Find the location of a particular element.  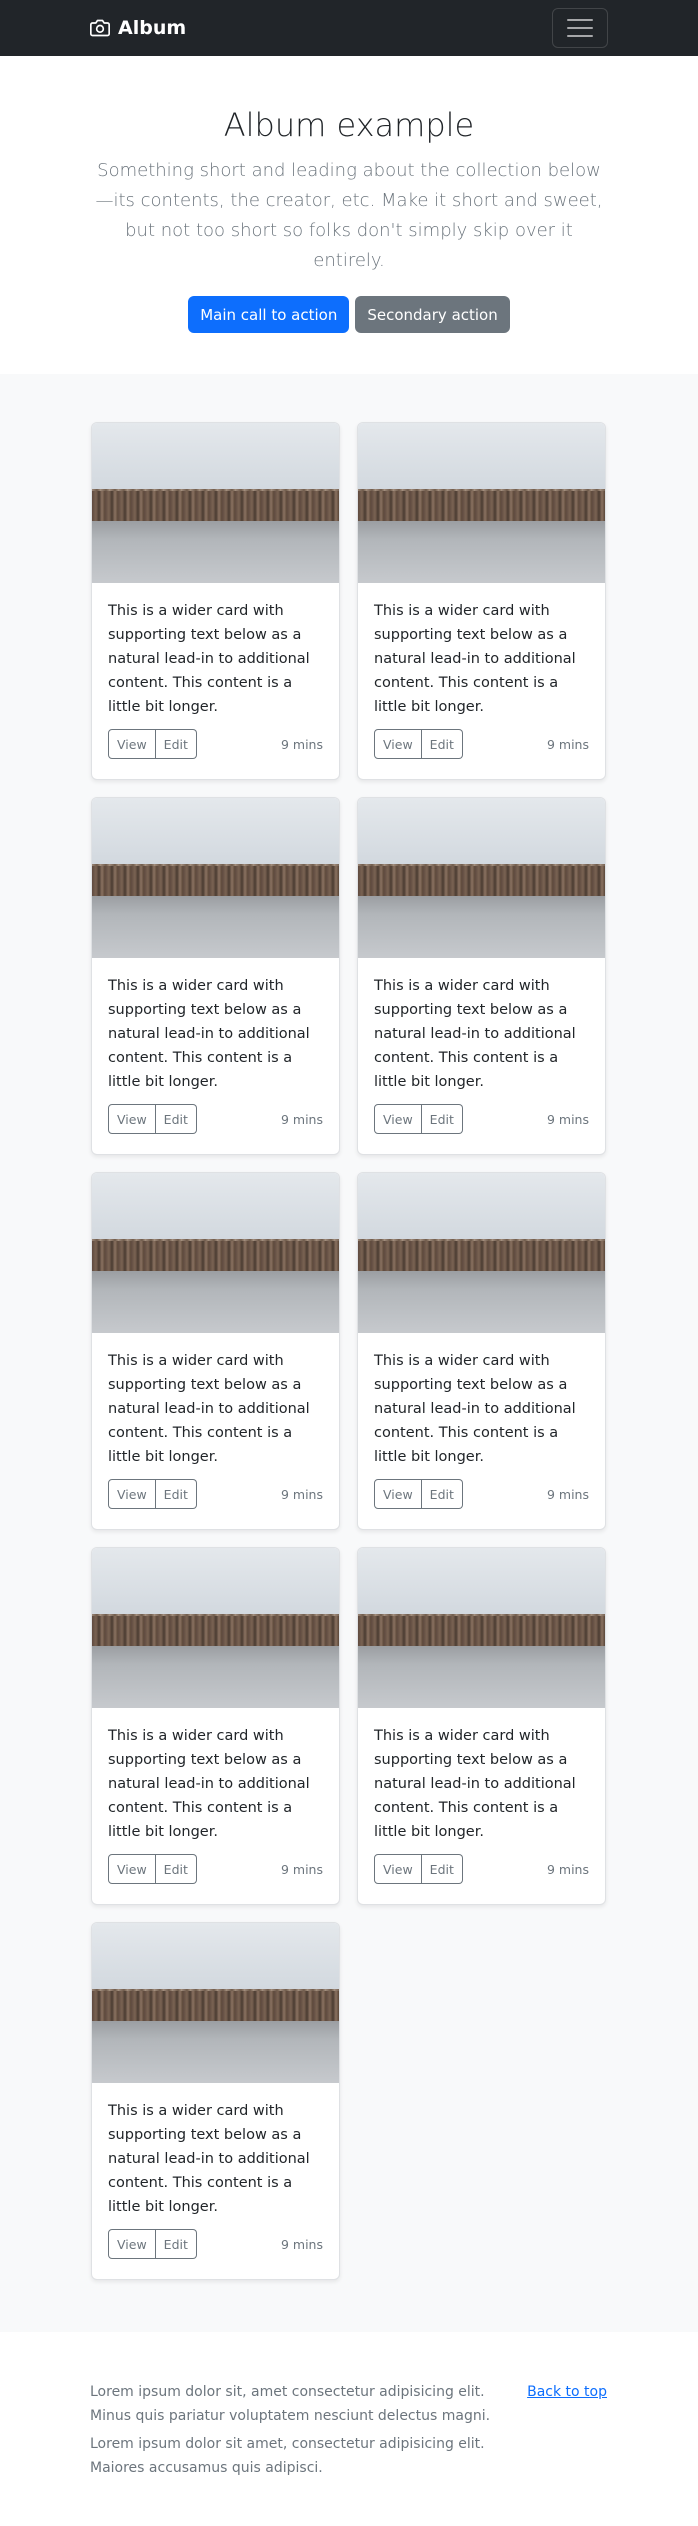

back-to-top-link: Back to top is located at coordinates (567, 2392).